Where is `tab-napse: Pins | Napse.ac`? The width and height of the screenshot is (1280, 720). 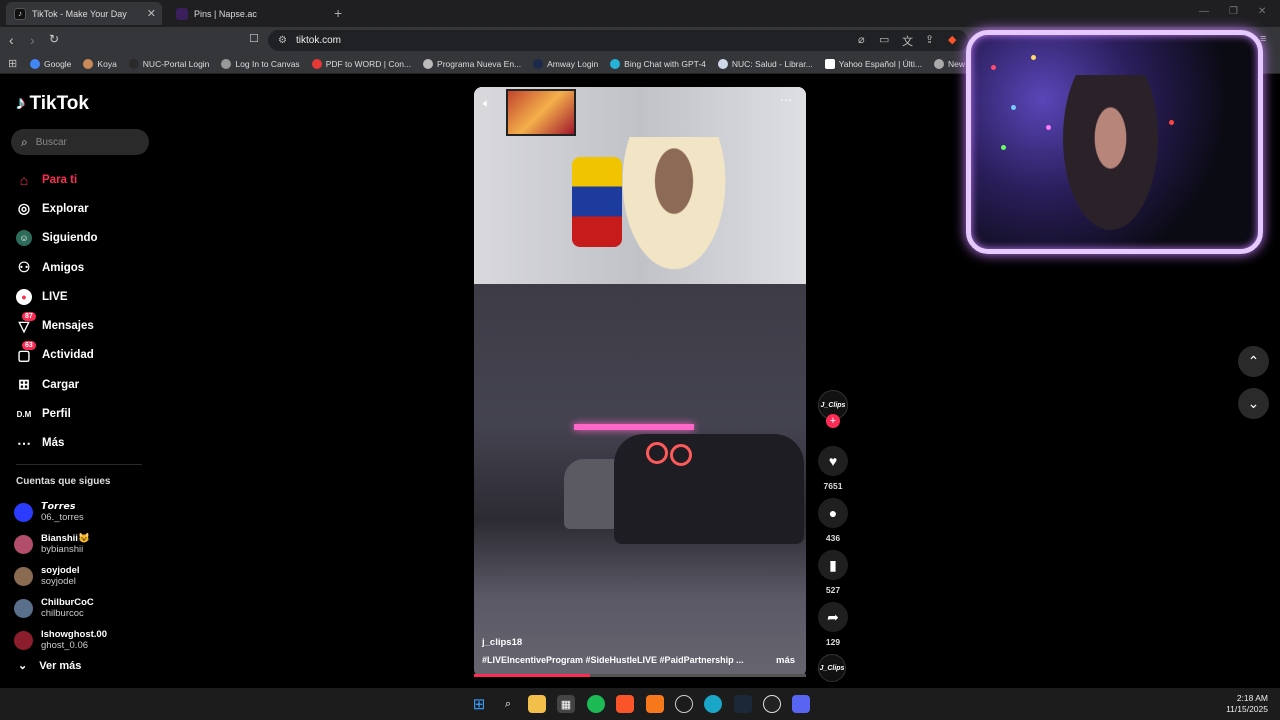 tab-napse: Pins | Napse.ac is located at coordinates (248, 13).